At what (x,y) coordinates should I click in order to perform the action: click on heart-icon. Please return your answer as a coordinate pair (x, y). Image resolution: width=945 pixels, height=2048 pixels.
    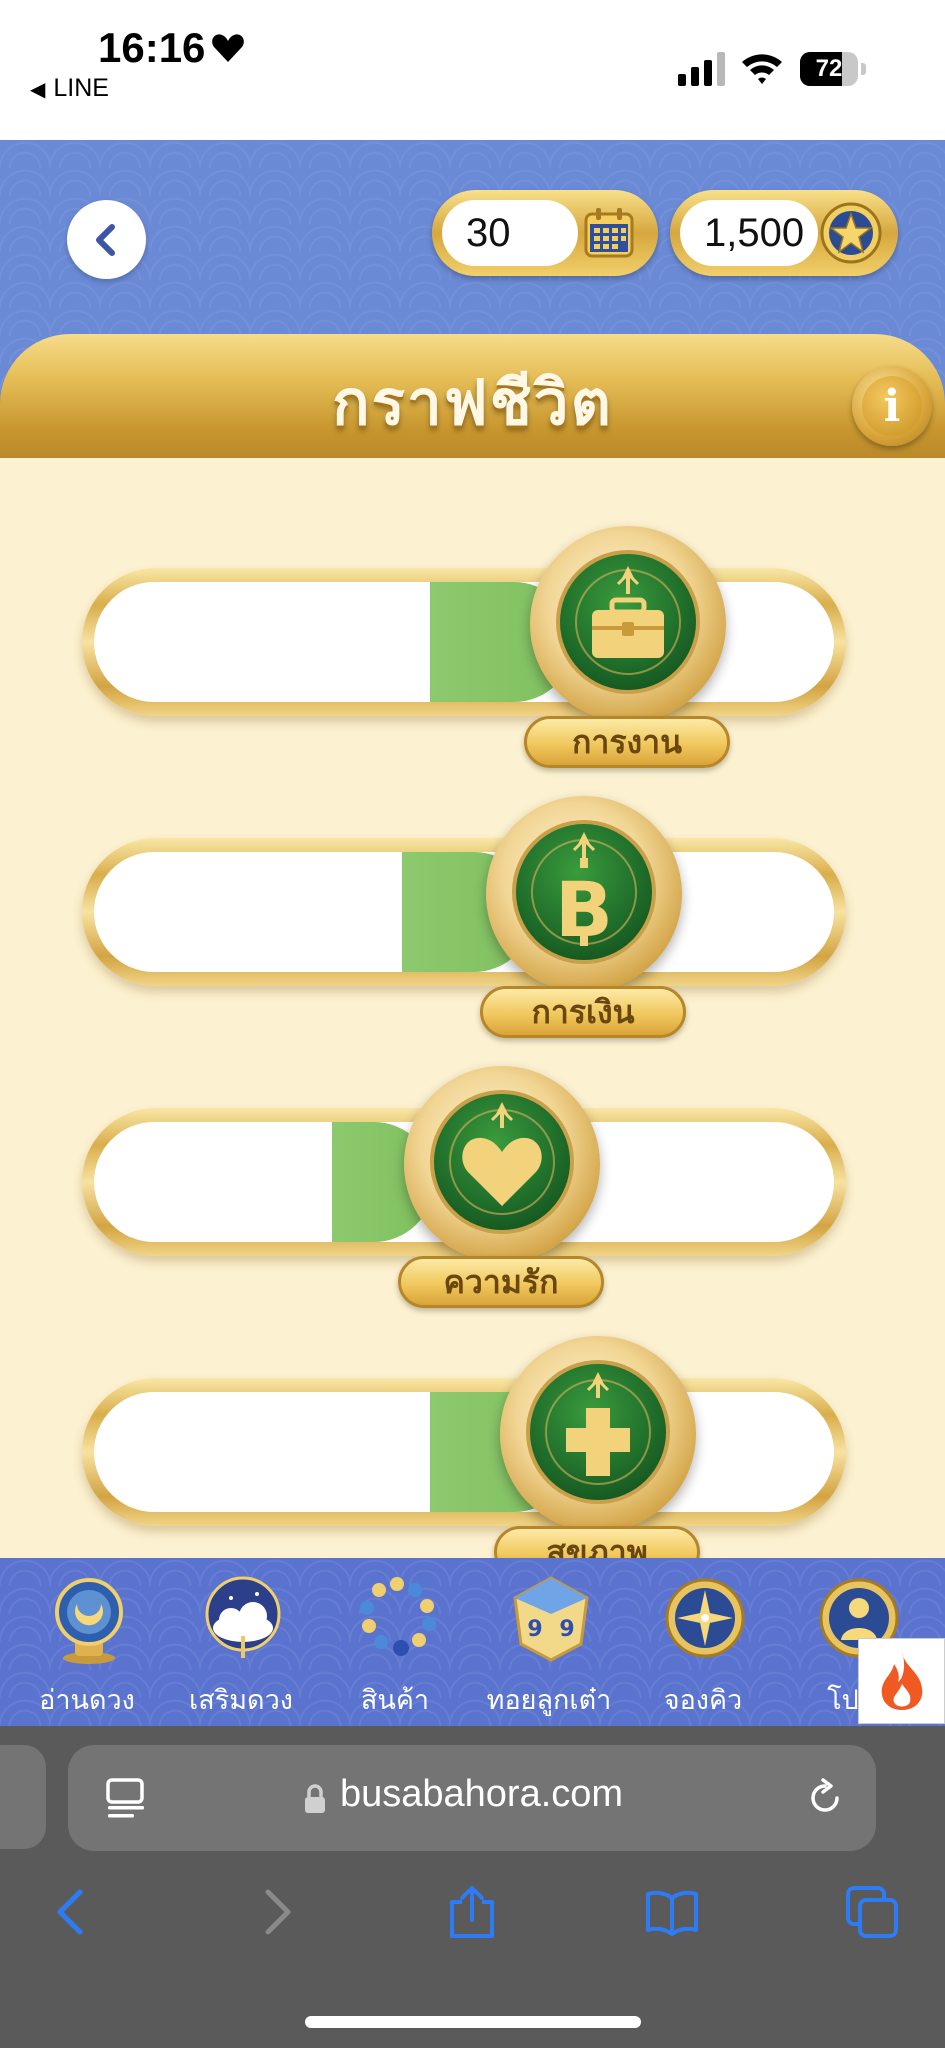
    Looking at the image, I should click on (502, 1158).